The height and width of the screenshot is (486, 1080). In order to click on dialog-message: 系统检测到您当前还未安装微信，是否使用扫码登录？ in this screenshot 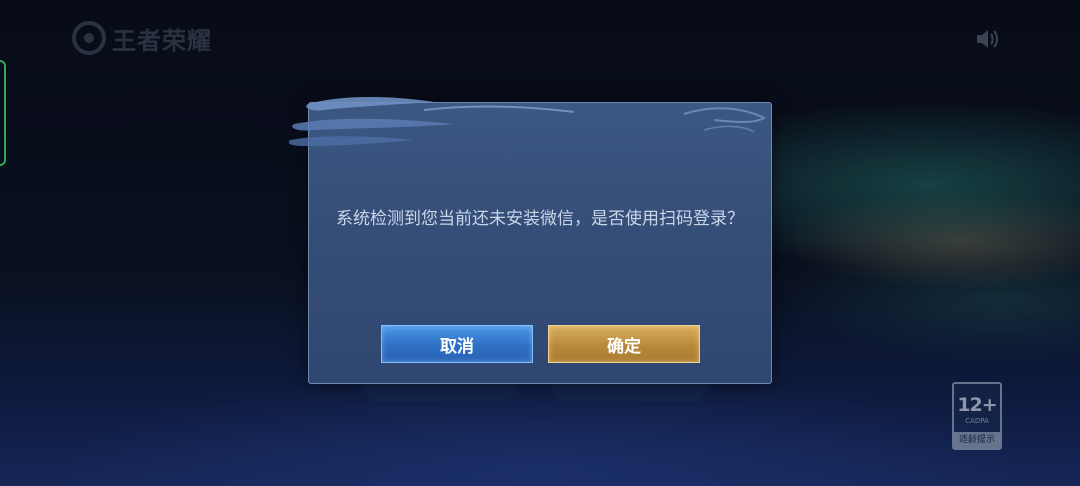, I will do `click(540, 219)`.